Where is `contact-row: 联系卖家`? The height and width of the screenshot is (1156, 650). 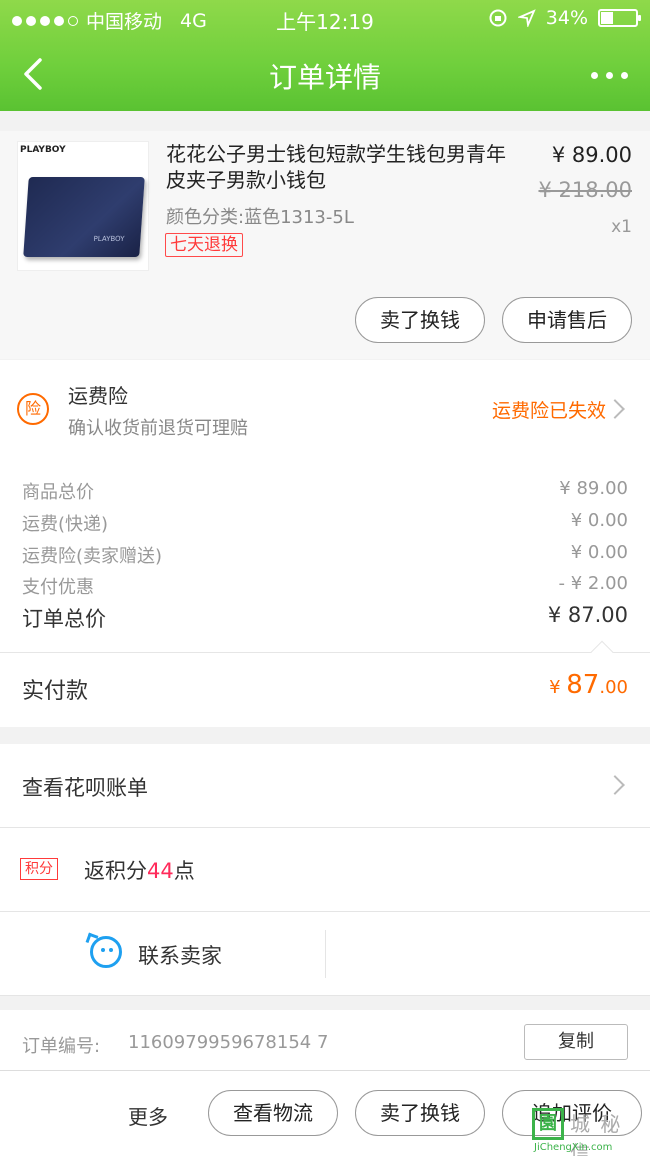 contact-row: 联系卖家 is located at coordinates (325, 954).